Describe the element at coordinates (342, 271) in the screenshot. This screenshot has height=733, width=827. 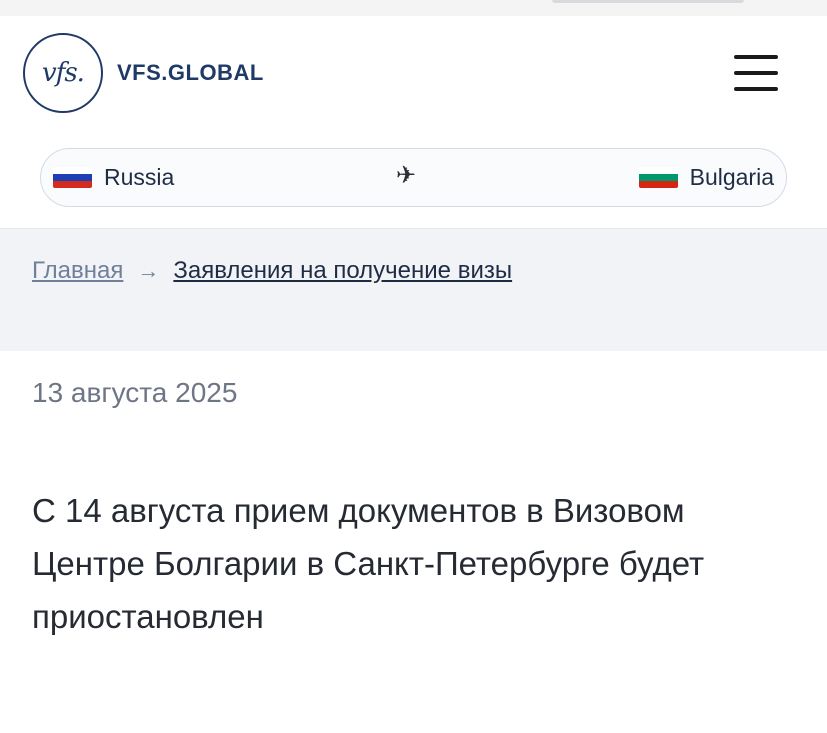
I see `breadcrumb-current-link: Заявления на получение визы` at that location.